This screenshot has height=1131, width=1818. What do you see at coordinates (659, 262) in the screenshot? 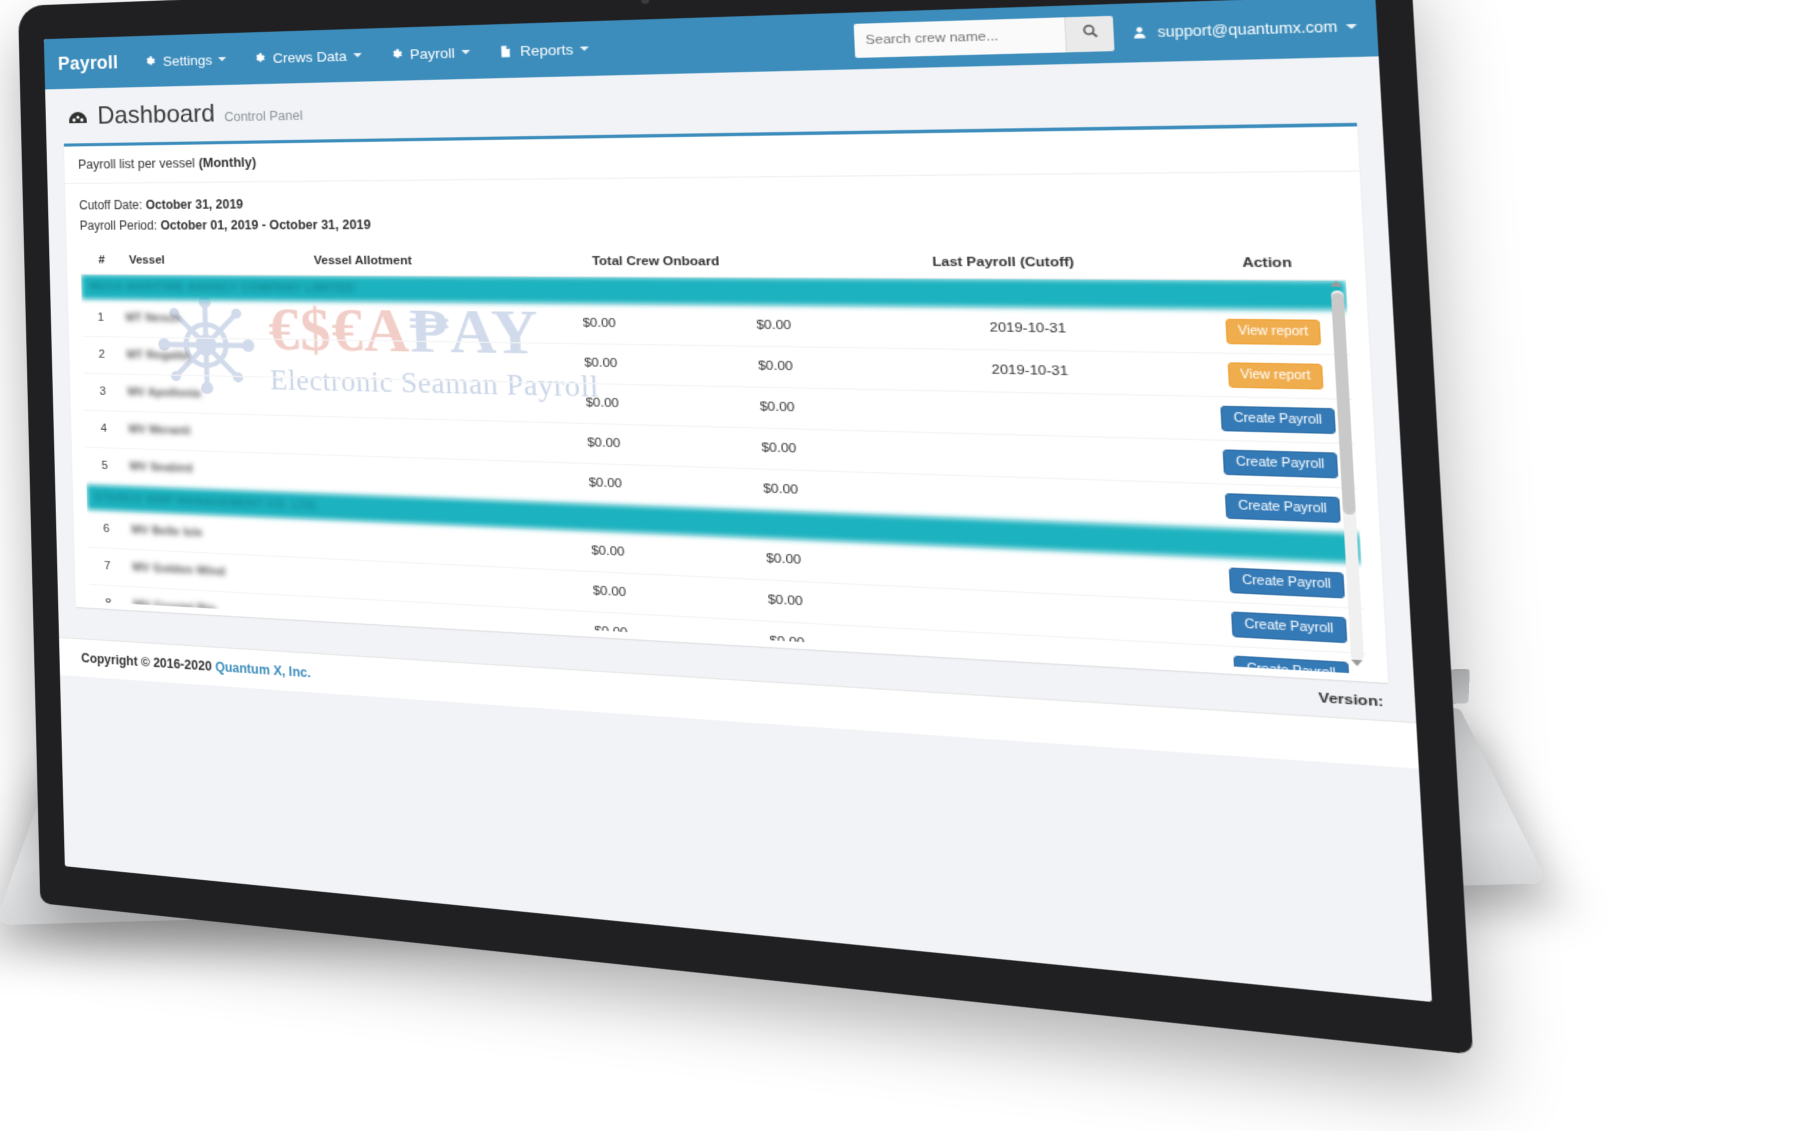
I see `column-header-crew-onboard: Total Crew Onboard` at bounding box center [659, 262].